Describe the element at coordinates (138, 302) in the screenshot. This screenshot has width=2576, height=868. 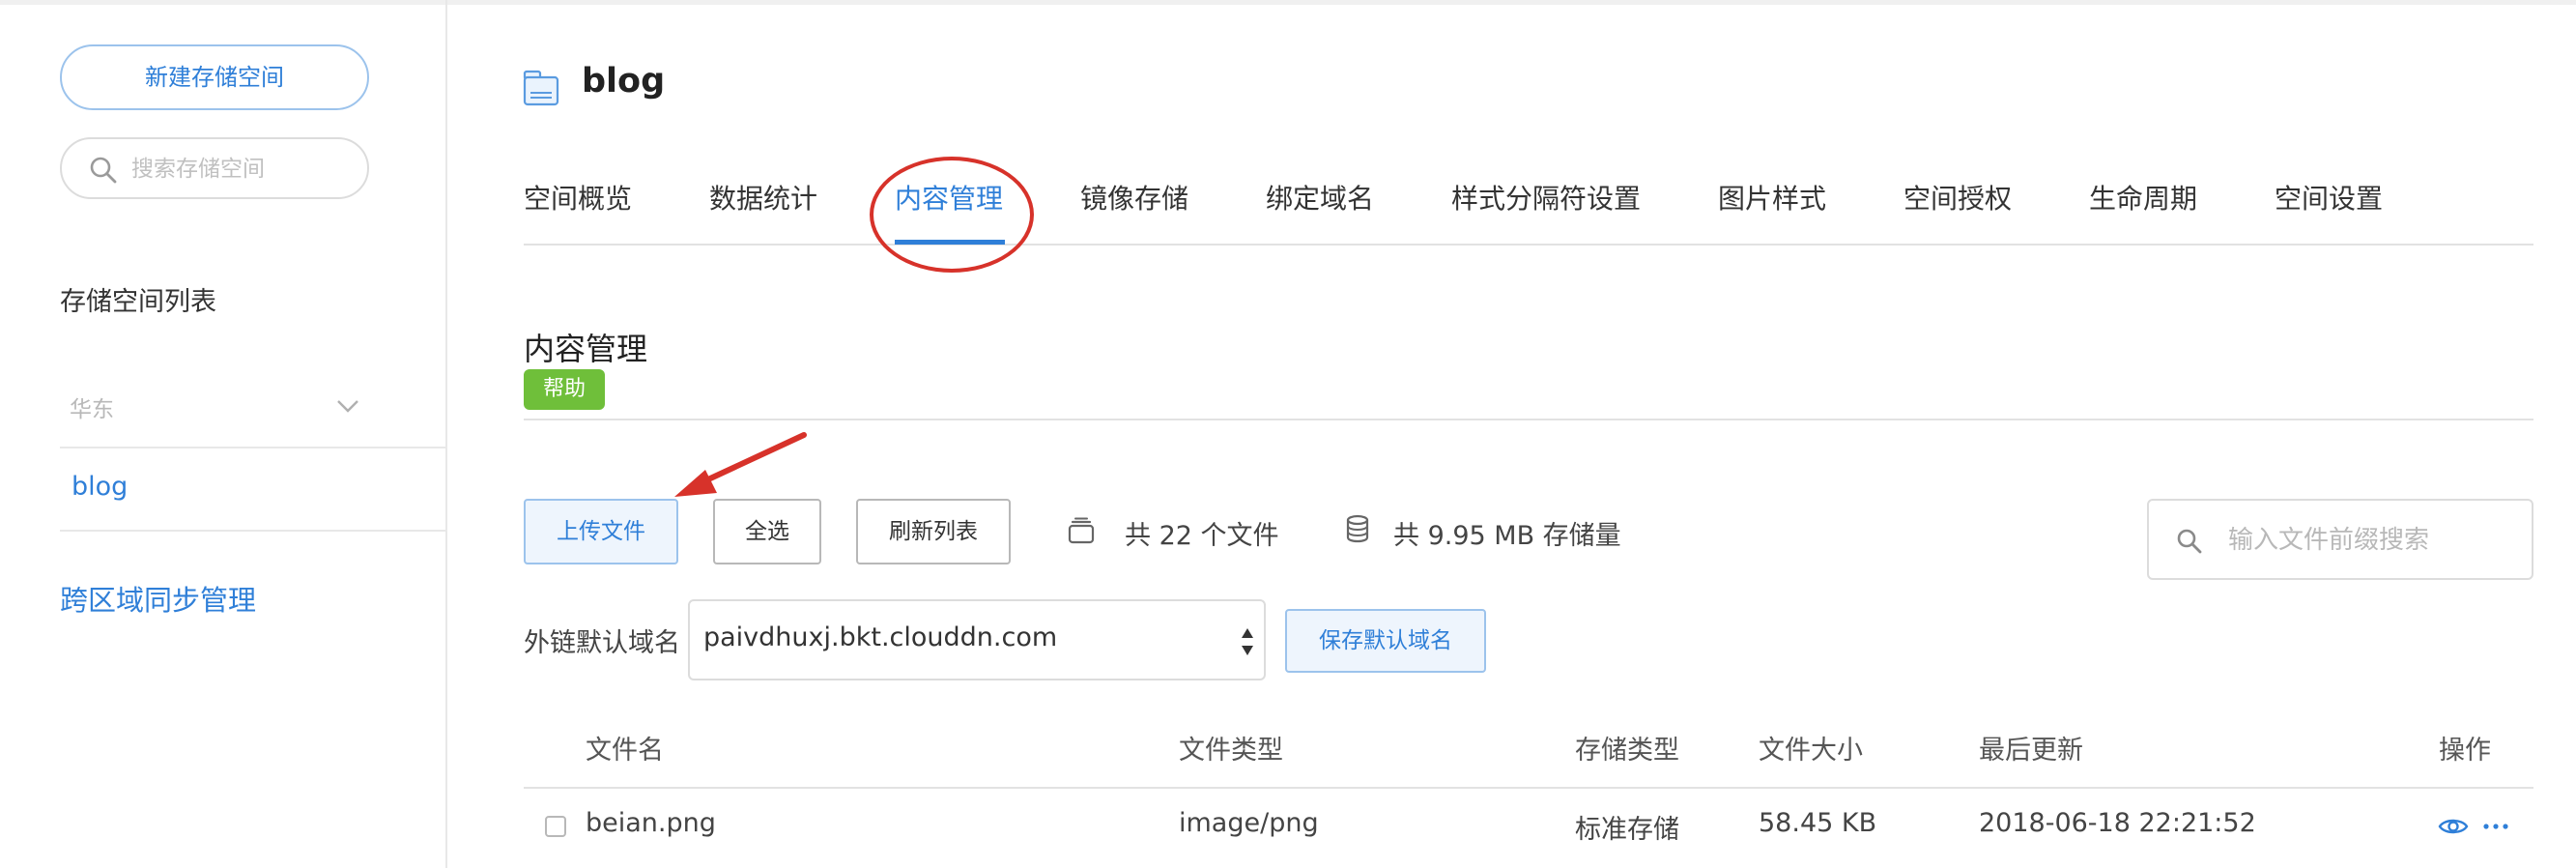
I see `bucket-list-title: 存储空间列表` at that location.